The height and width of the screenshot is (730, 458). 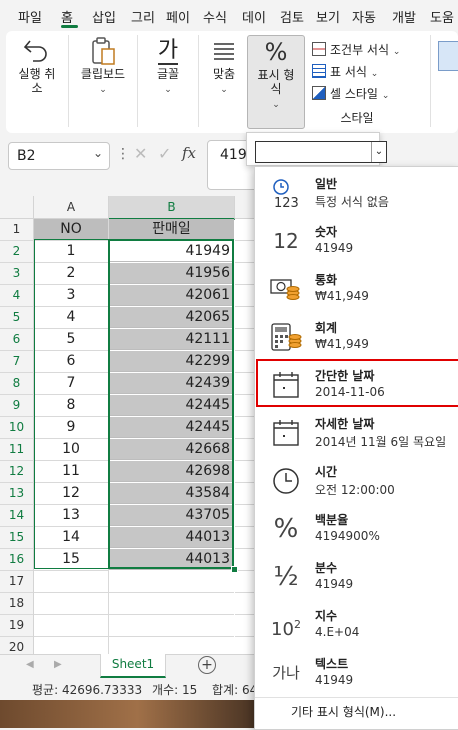 What do you see at coordinates (224, 65) in the screenshot?
I see `alignment-button: 맞춤 ⌄` at bounding box center [224, 65].